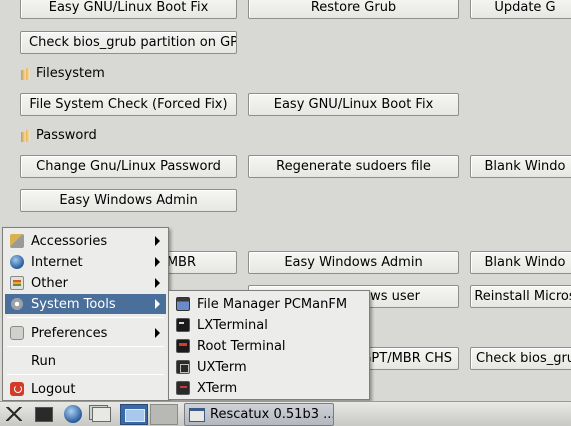 The width and height of the screenshot is (571, 426). What do you see at coordinates (53, 389) in the screenshot?
I see `menu-item-label: Logout` at bounding box center [53, 389].